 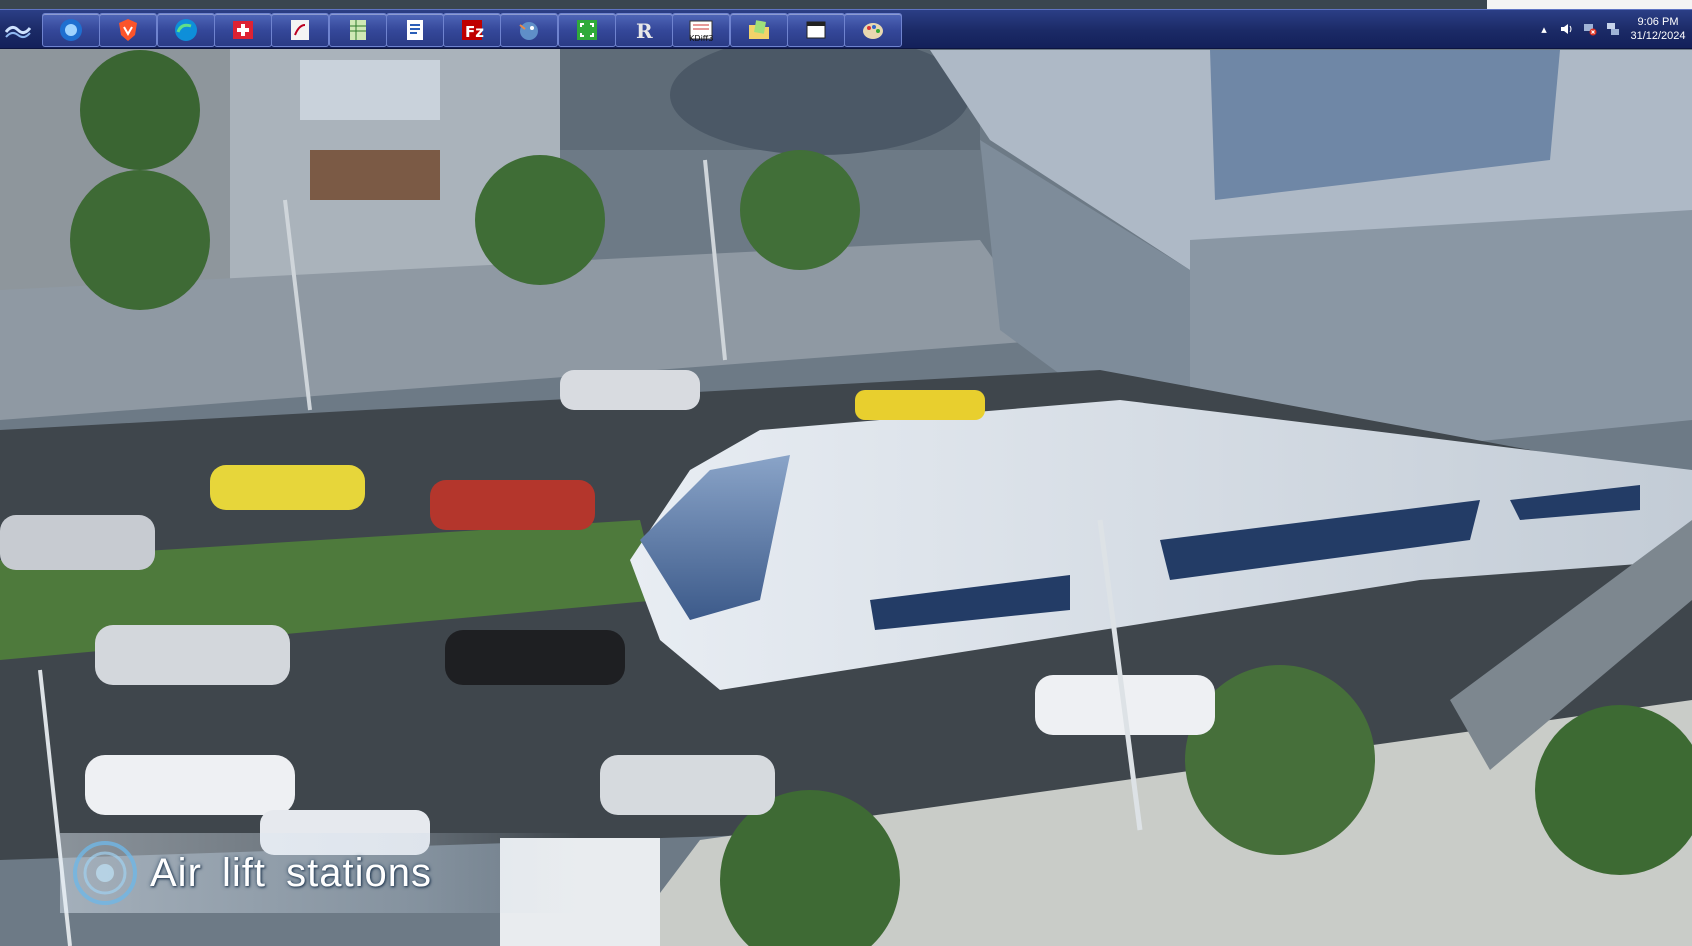 What do you see at coordinates (701, 30) in the screenshot?
I see `taskbar-app-button: KDiff3` at bounding box center [701, 30].